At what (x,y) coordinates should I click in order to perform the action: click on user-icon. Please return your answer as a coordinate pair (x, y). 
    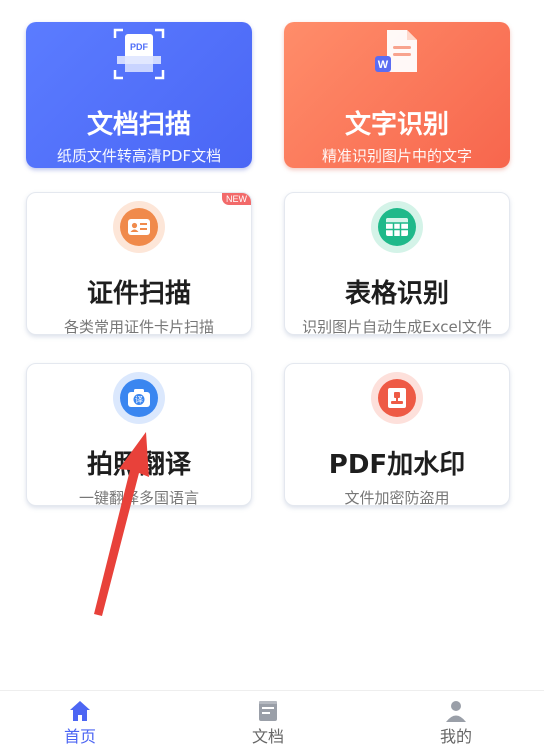
    Looking at the image, I should click on (456, 711).